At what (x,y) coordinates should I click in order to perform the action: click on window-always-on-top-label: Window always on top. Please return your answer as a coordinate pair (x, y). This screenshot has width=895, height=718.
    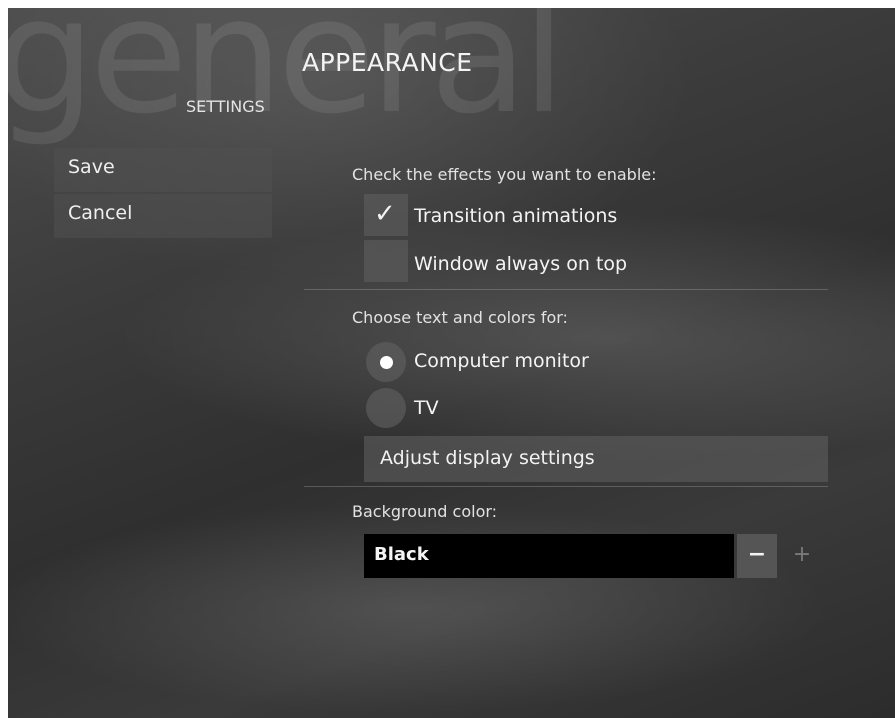
    Looking at the image, I should click on (520, 264).